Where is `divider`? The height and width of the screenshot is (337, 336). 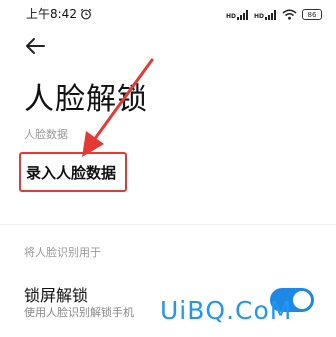 divider is located at coordinates (168, 224).